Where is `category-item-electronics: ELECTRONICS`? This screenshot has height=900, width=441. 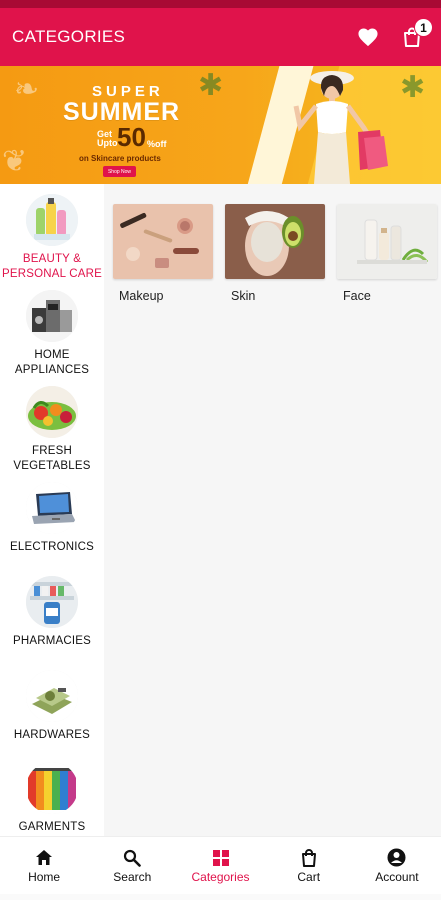 category-item-electronics: ELECTRONICS is located at coordinates (52, 518).